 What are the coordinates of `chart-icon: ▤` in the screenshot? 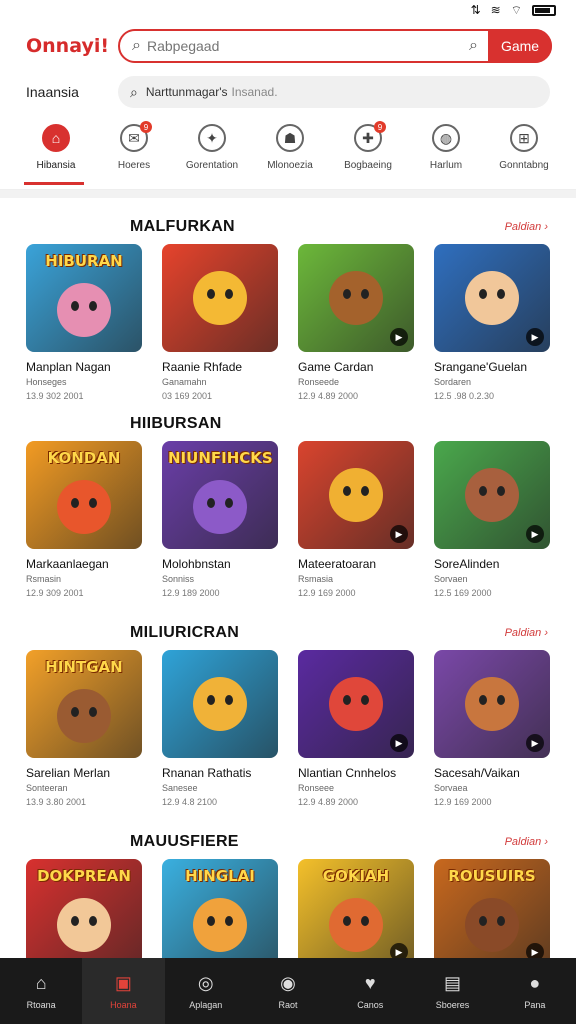 It's located at (453, 982).